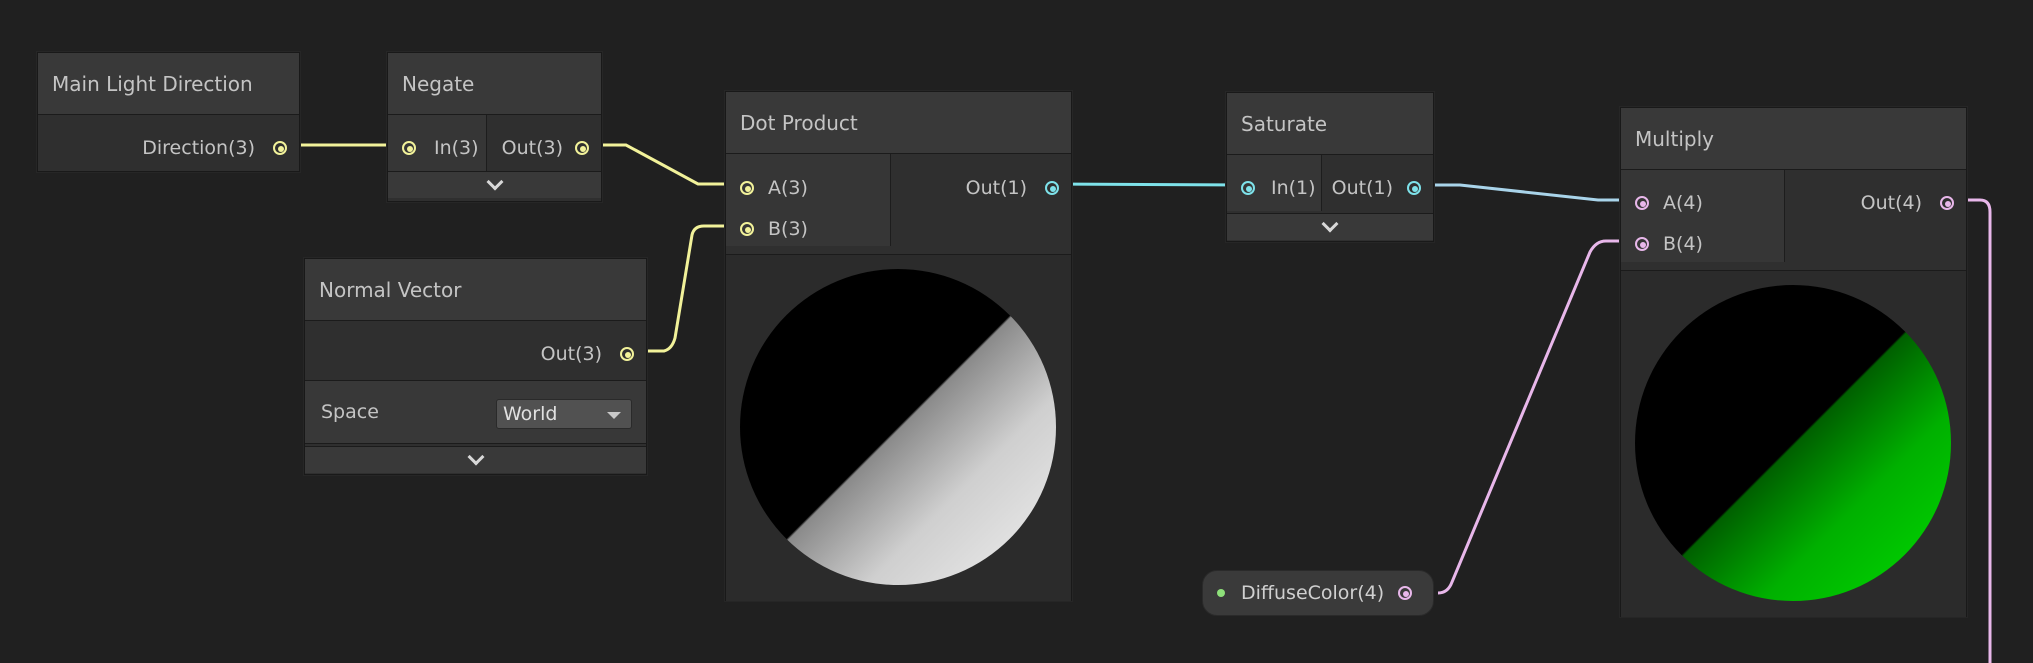 This screenshot has height=663, width=2033. I want to click on output-port-row: Direction(3), so click(214, 148).